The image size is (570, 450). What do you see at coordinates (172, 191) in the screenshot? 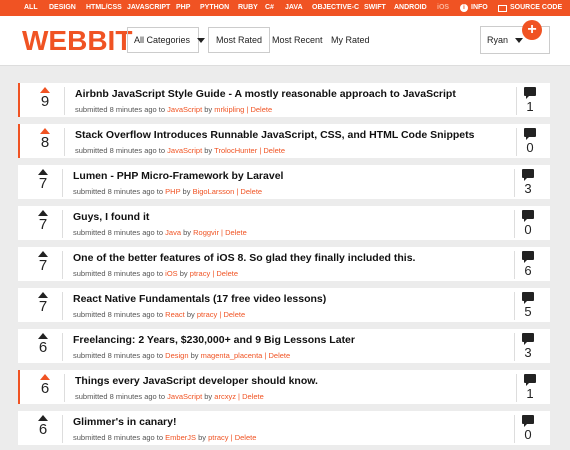
I see `post-category-link: PHP` at bounding box center [172, 191].